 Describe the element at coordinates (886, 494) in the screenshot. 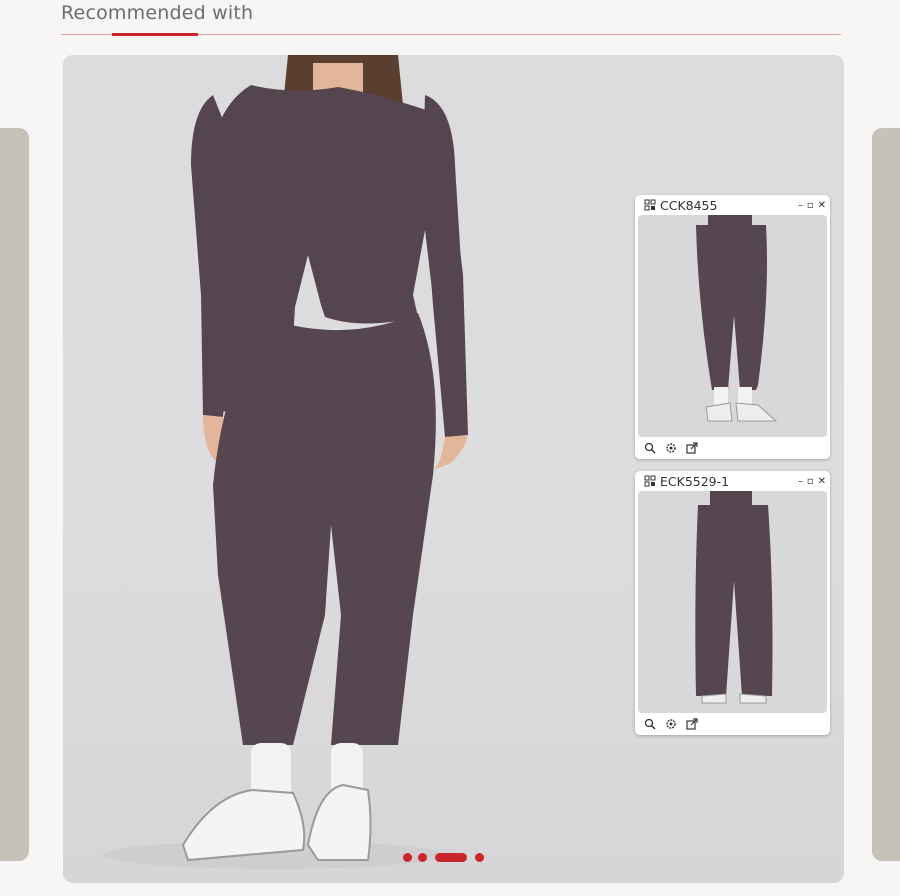

I see `next-card-peek` at that location.